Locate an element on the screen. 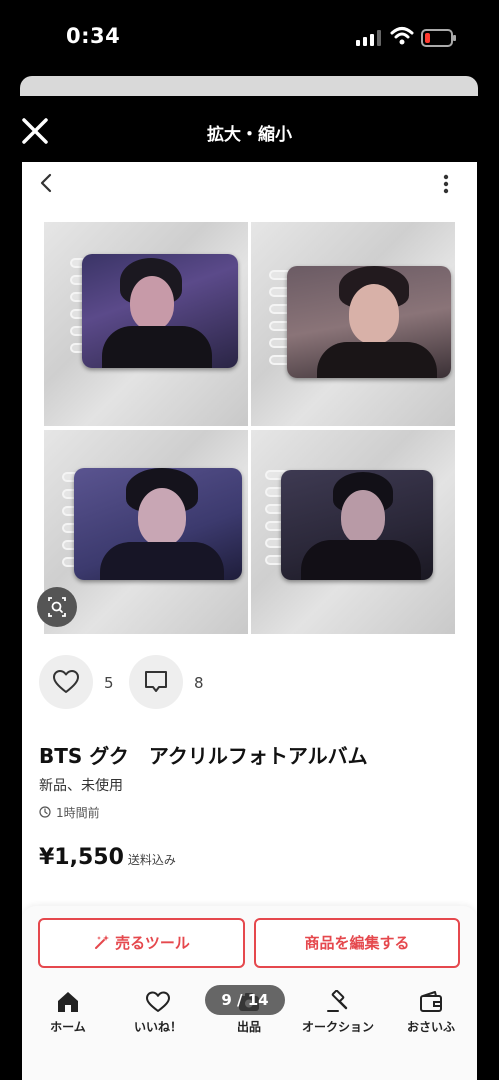 The width and height of the screenshot is (499, 1080). home-icon is located at coordinates (68, 1002).